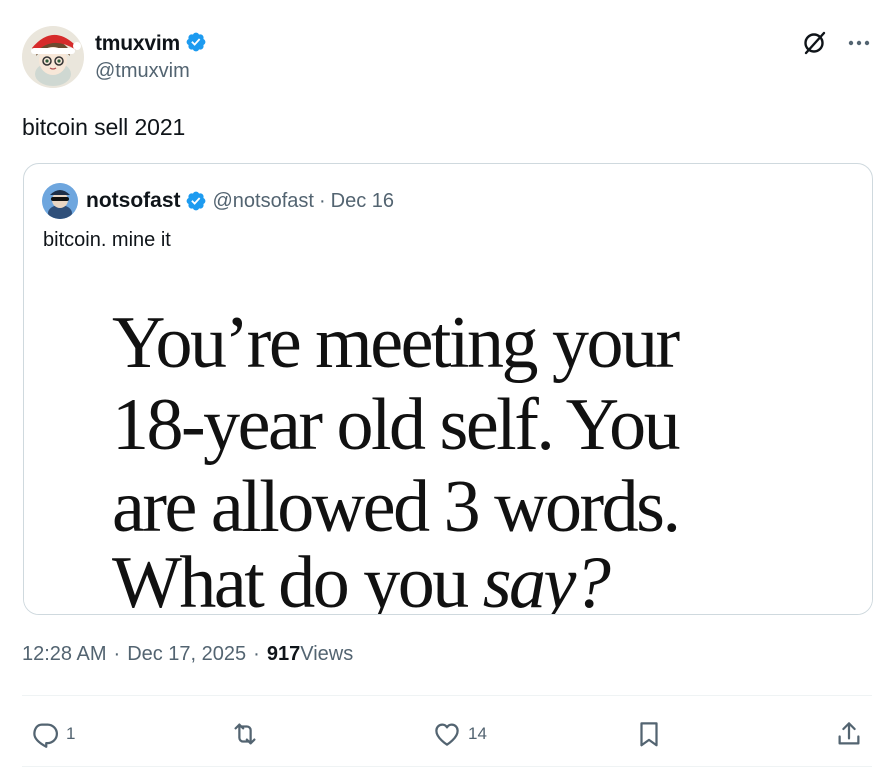 This screenshot has height=772, width=894. What do you see at coordinates (71, 733) in the screenshot?
I see `reply-count: 1` at bounding box center [71, 733].